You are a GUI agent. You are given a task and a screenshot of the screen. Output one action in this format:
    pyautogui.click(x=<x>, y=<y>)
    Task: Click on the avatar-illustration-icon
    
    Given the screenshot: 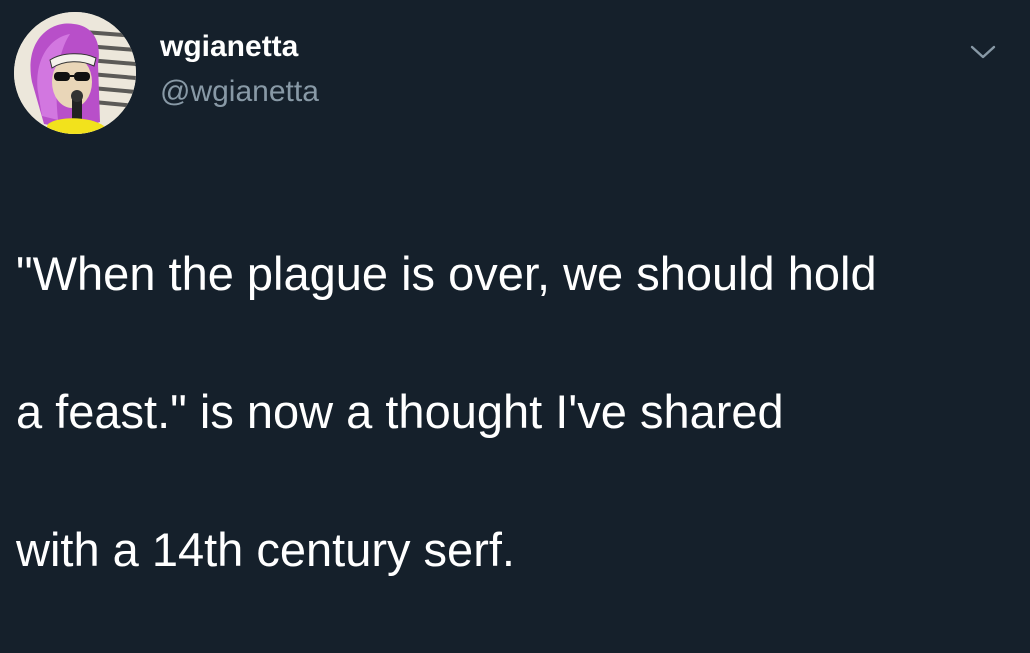 What is the action you would take?
    pyautogui.click(x=75, y=73)
    